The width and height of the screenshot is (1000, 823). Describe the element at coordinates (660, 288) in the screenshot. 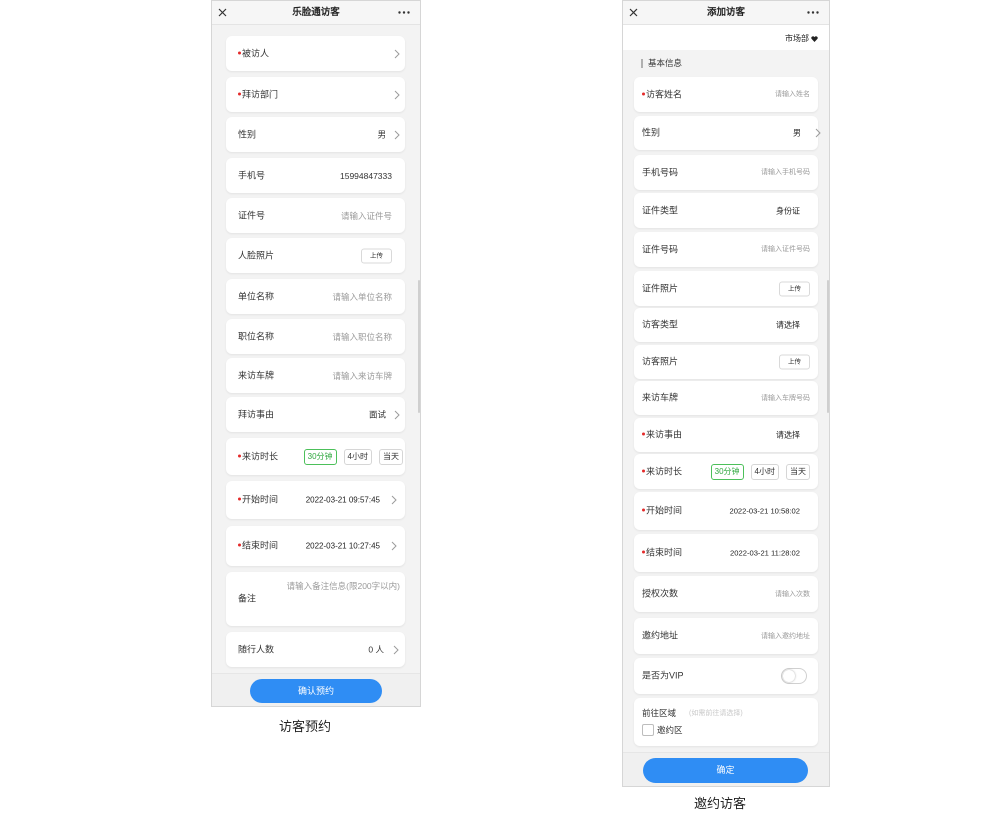

I see `id-photo-label: 证件照片` at that location.